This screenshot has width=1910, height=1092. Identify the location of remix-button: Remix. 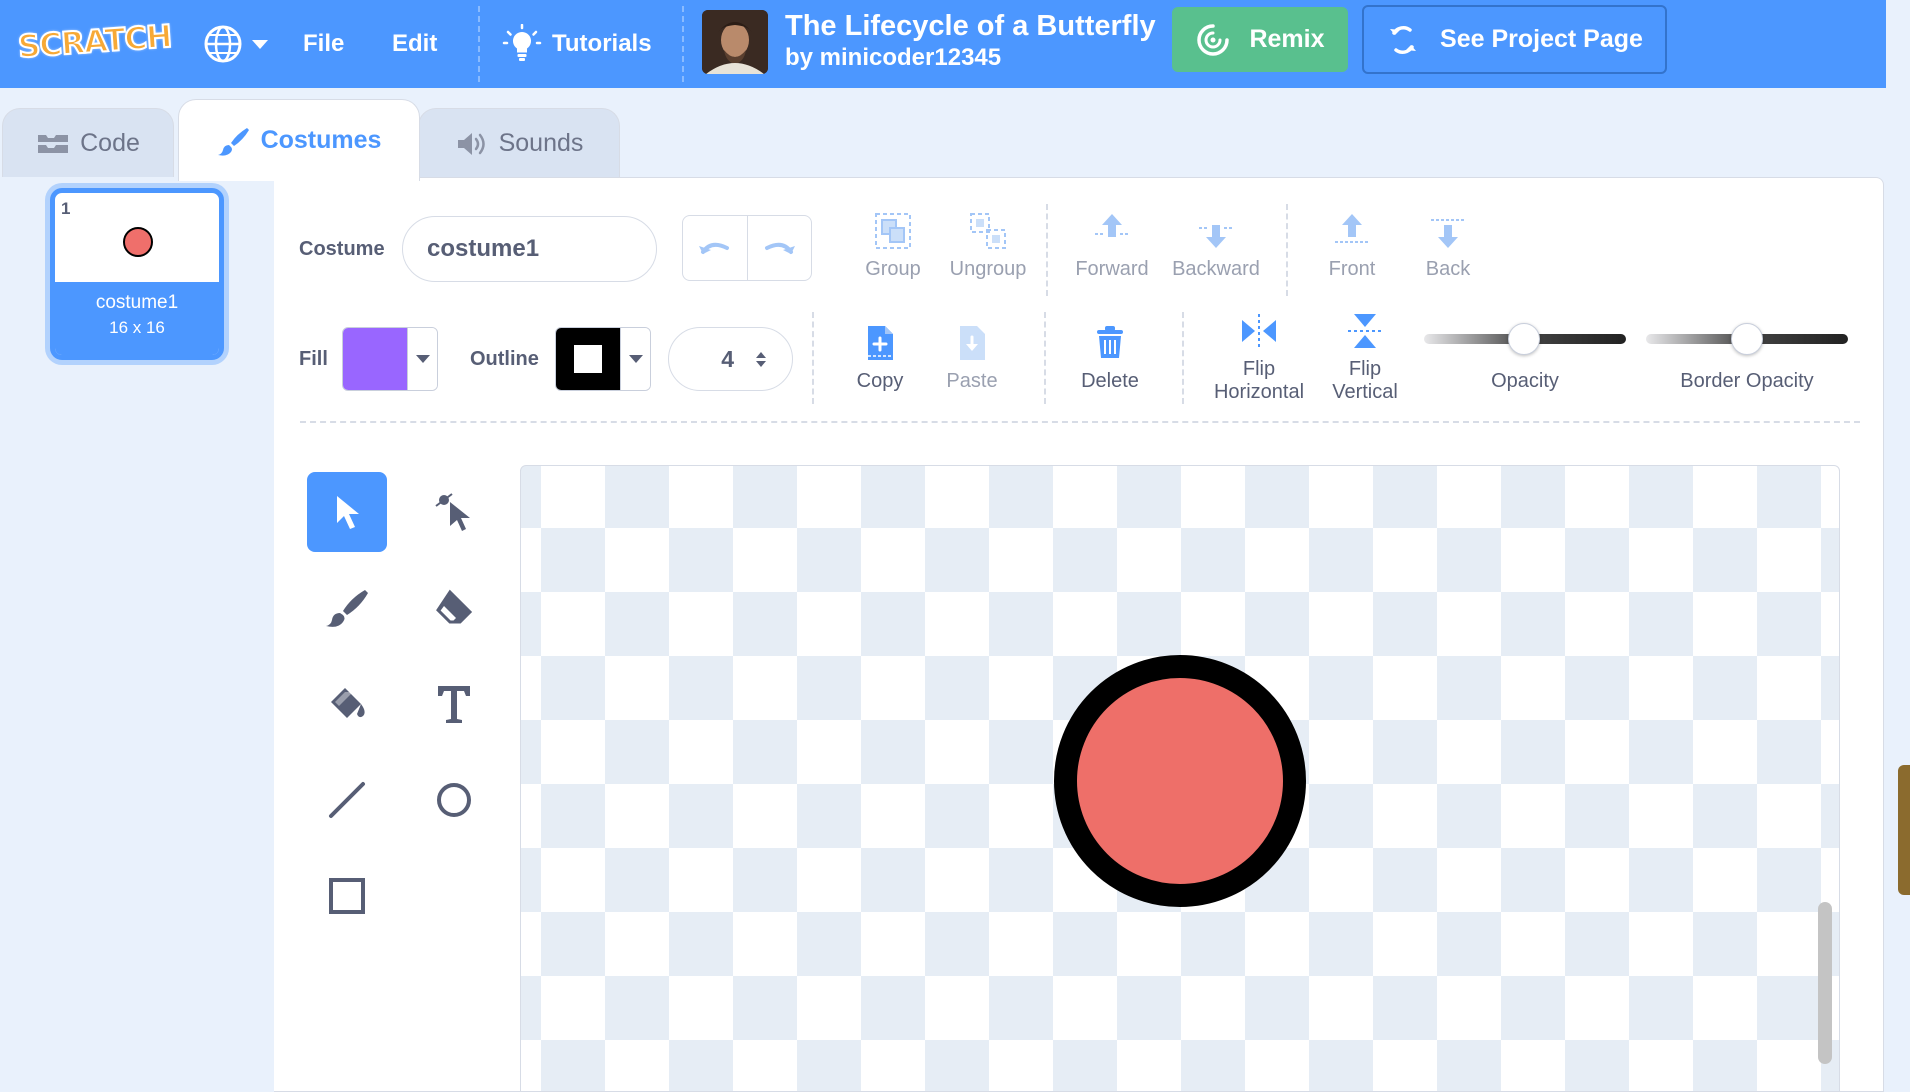
(1260, 39).